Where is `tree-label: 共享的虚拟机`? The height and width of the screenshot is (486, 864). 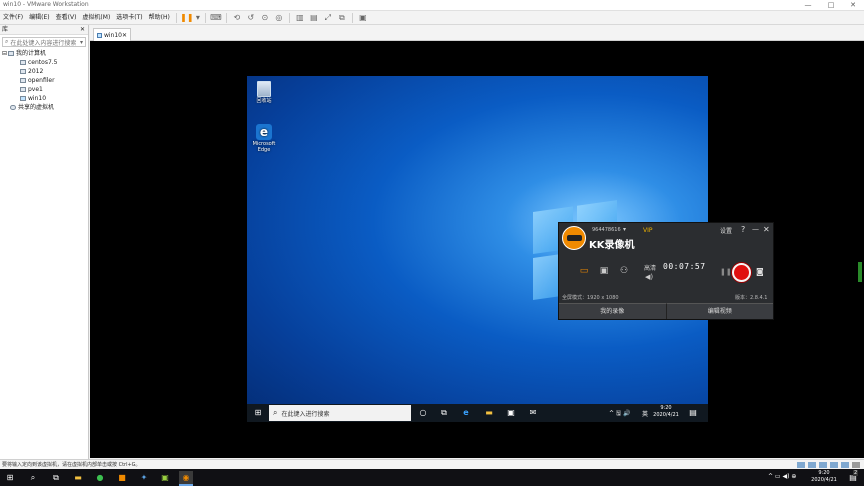 tree-label: 共享的虚拟机 is located at coordinates (36, 107).